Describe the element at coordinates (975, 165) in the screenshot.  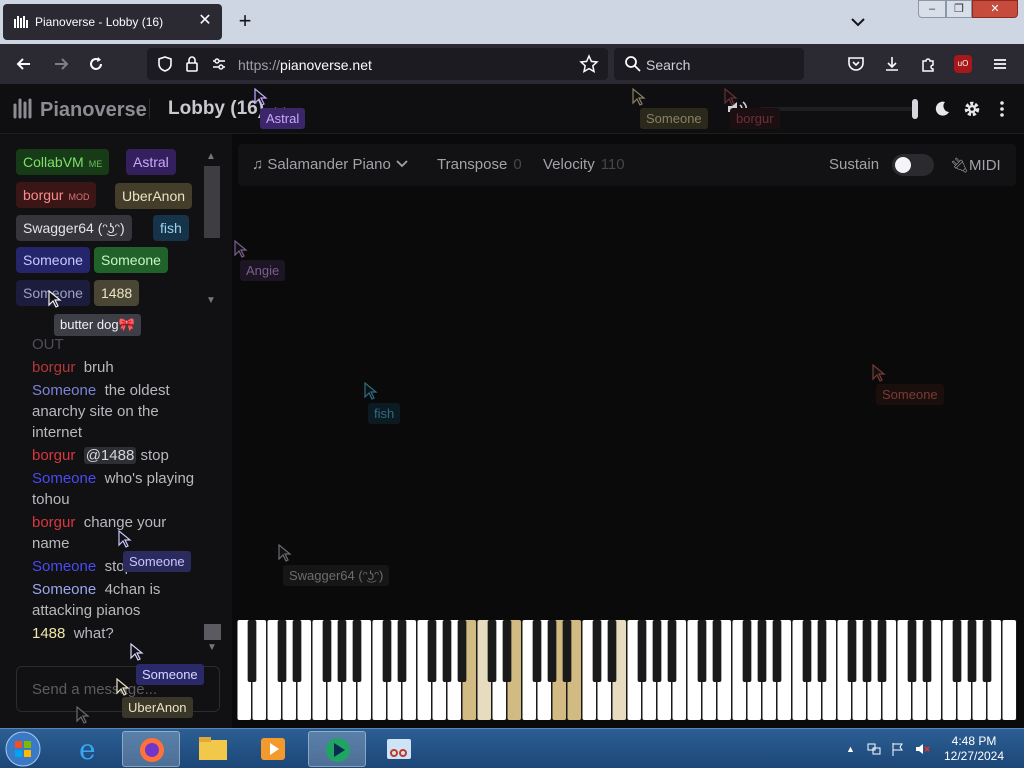
I see `midi-button: 🔌︎MIDI` at that location.